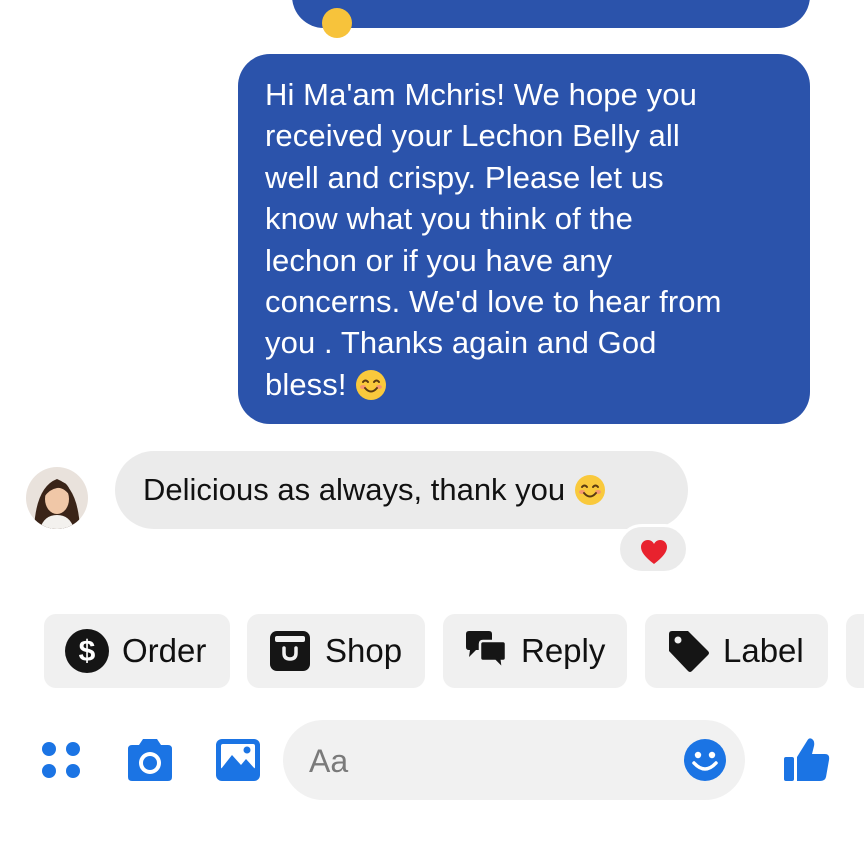 The width and height of the screenshot is (864, 864). Describe the element at coordinates (855, 651) in the screenshot. I see `quick-reply-more` at that location.